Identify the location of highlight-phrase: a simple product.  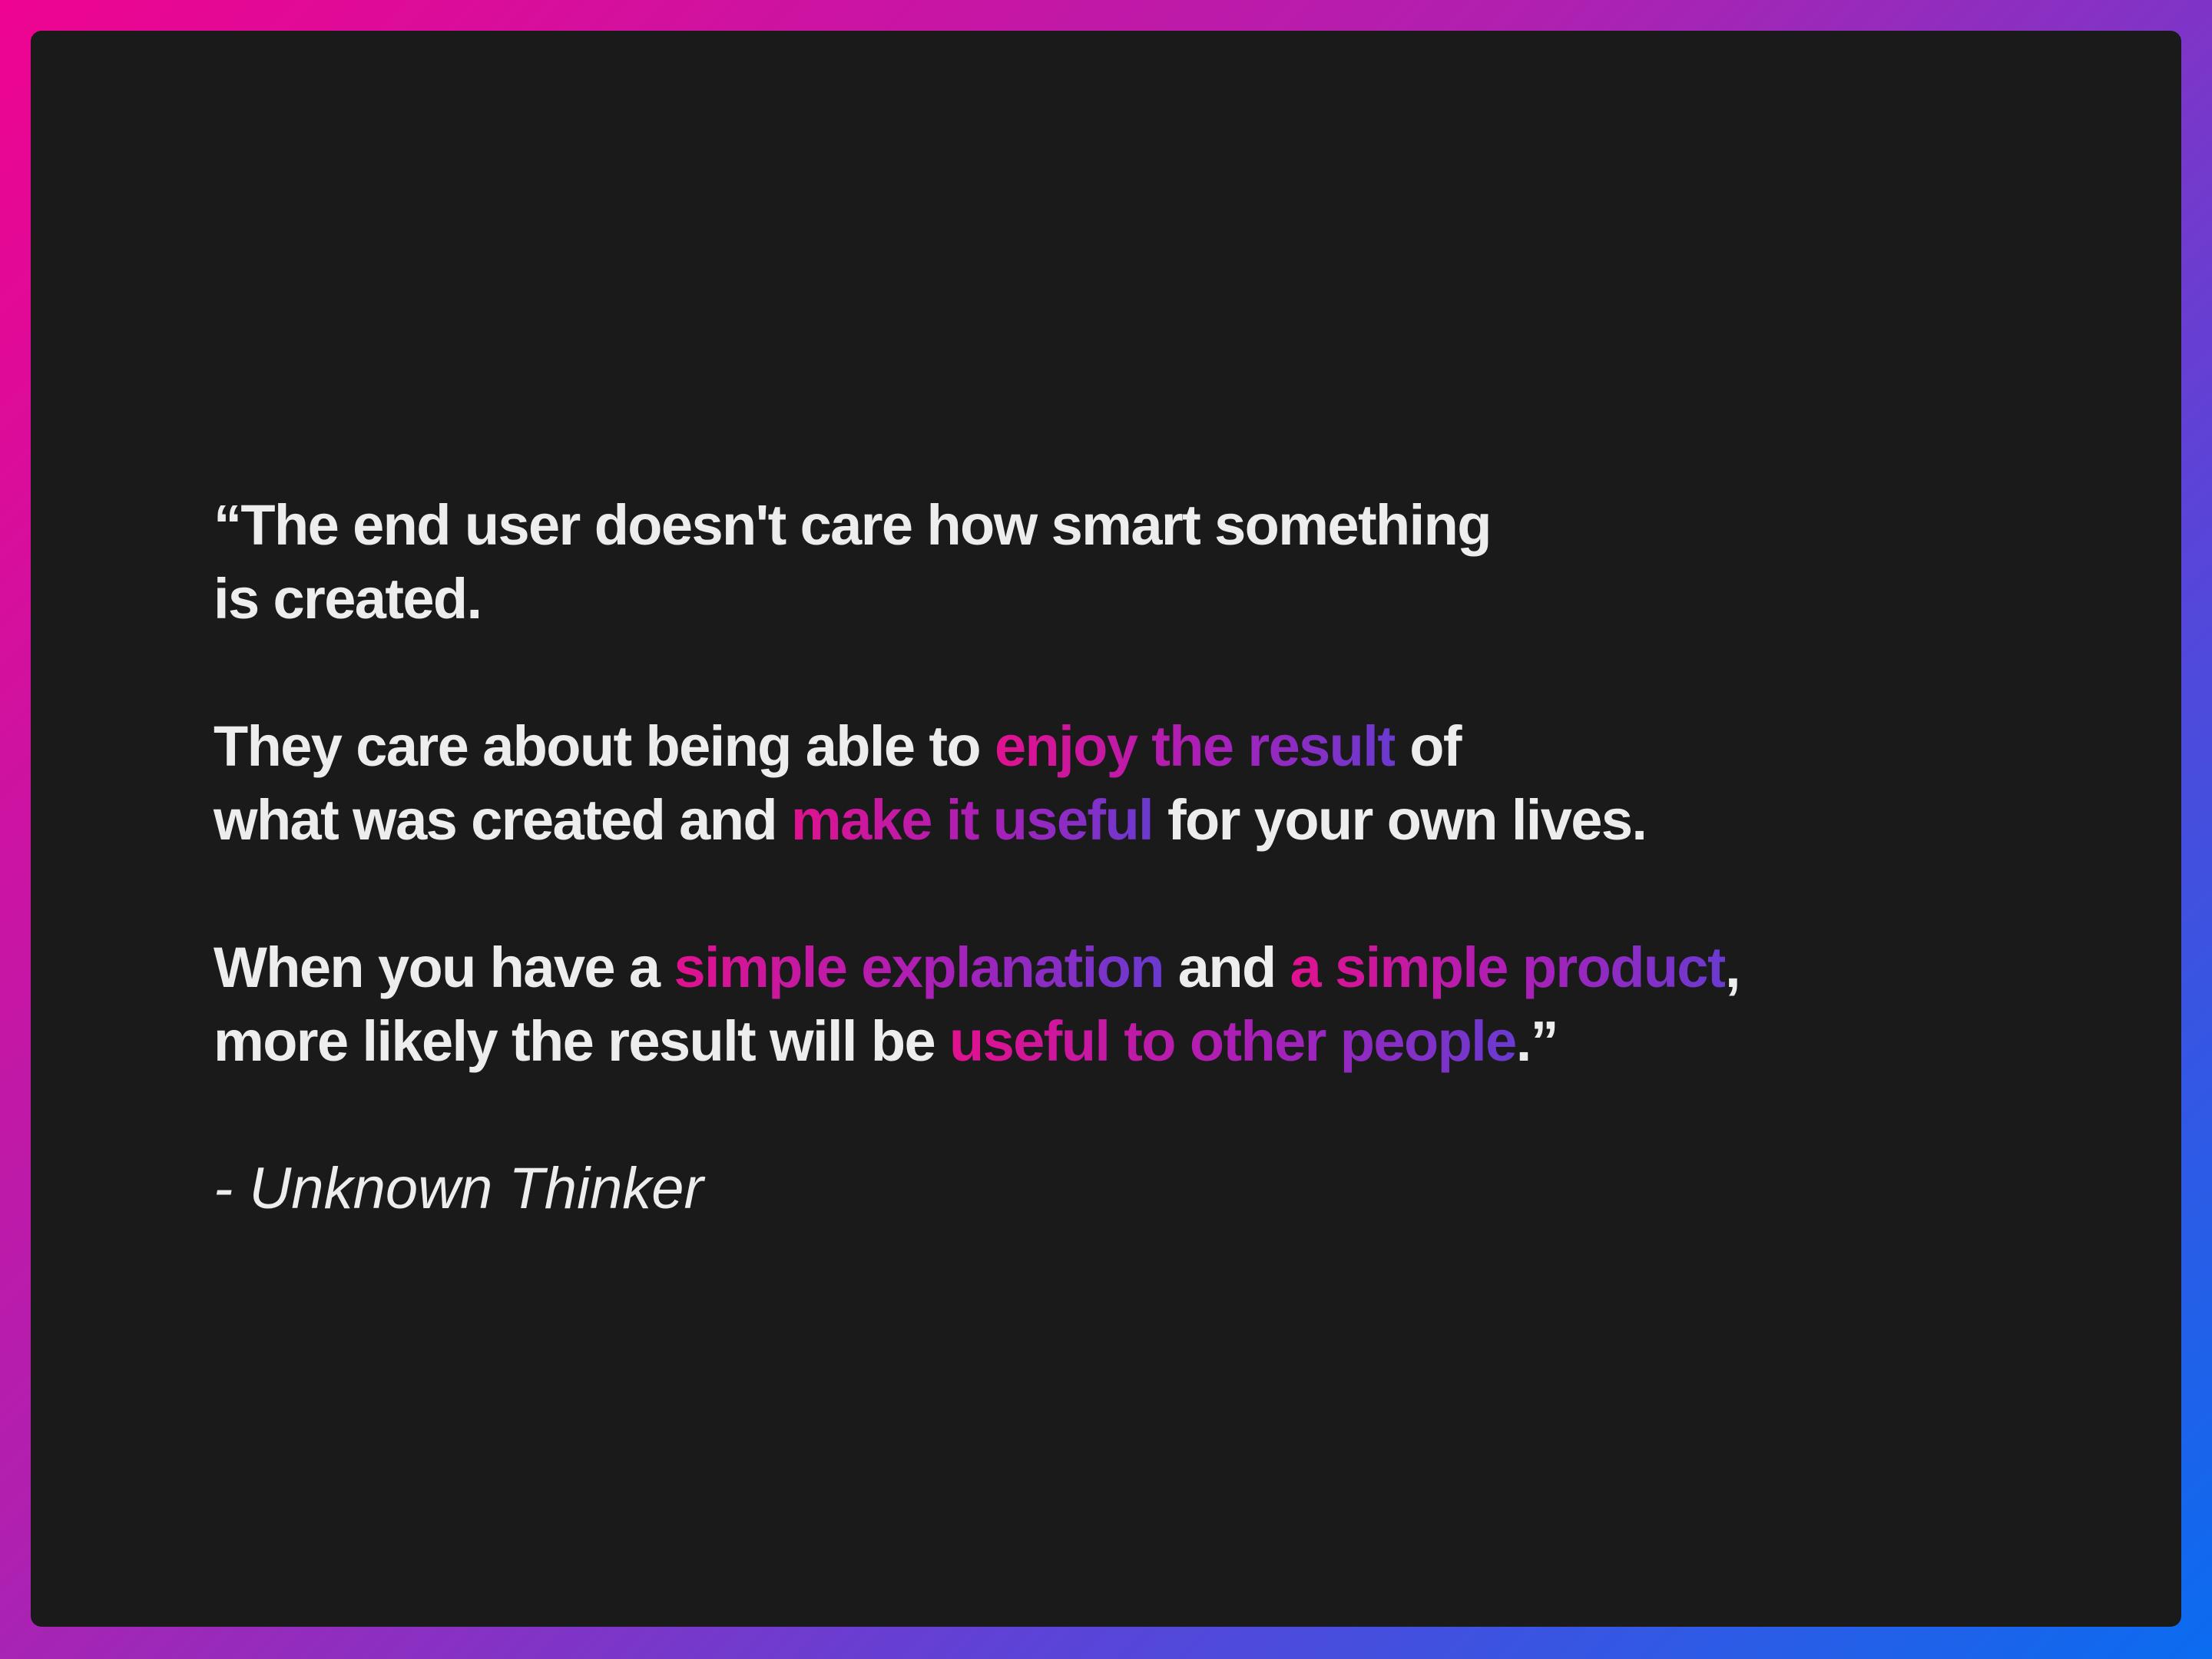
(1509, 967).